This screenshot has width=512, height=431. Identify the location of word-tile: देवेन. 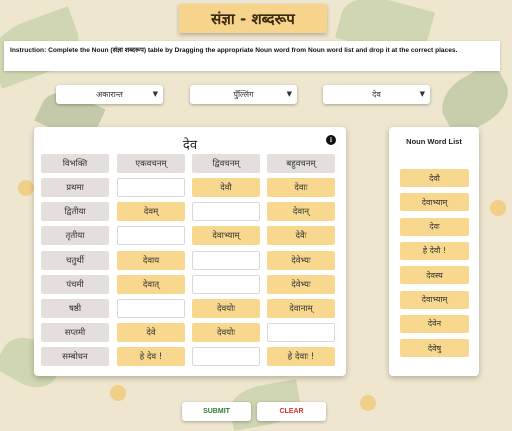
(434, 323).